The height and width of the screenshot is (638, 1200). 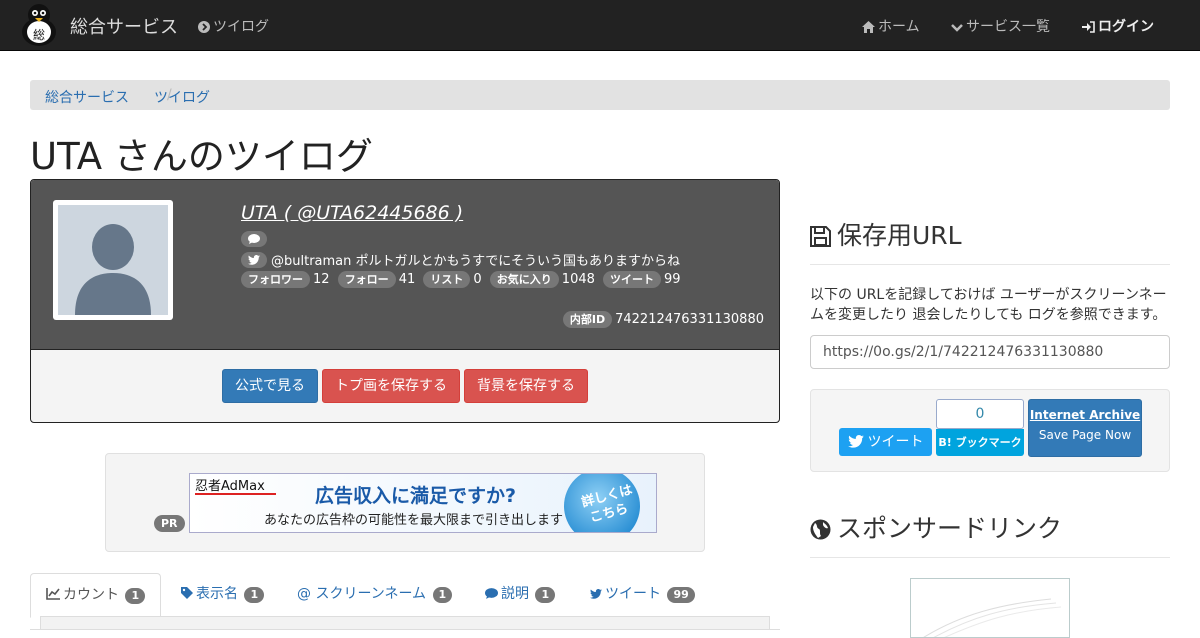 What do you see at coordinates (407, 279) in the screenshot?
I see `following-count: 41` at bounding box center [407, 279].